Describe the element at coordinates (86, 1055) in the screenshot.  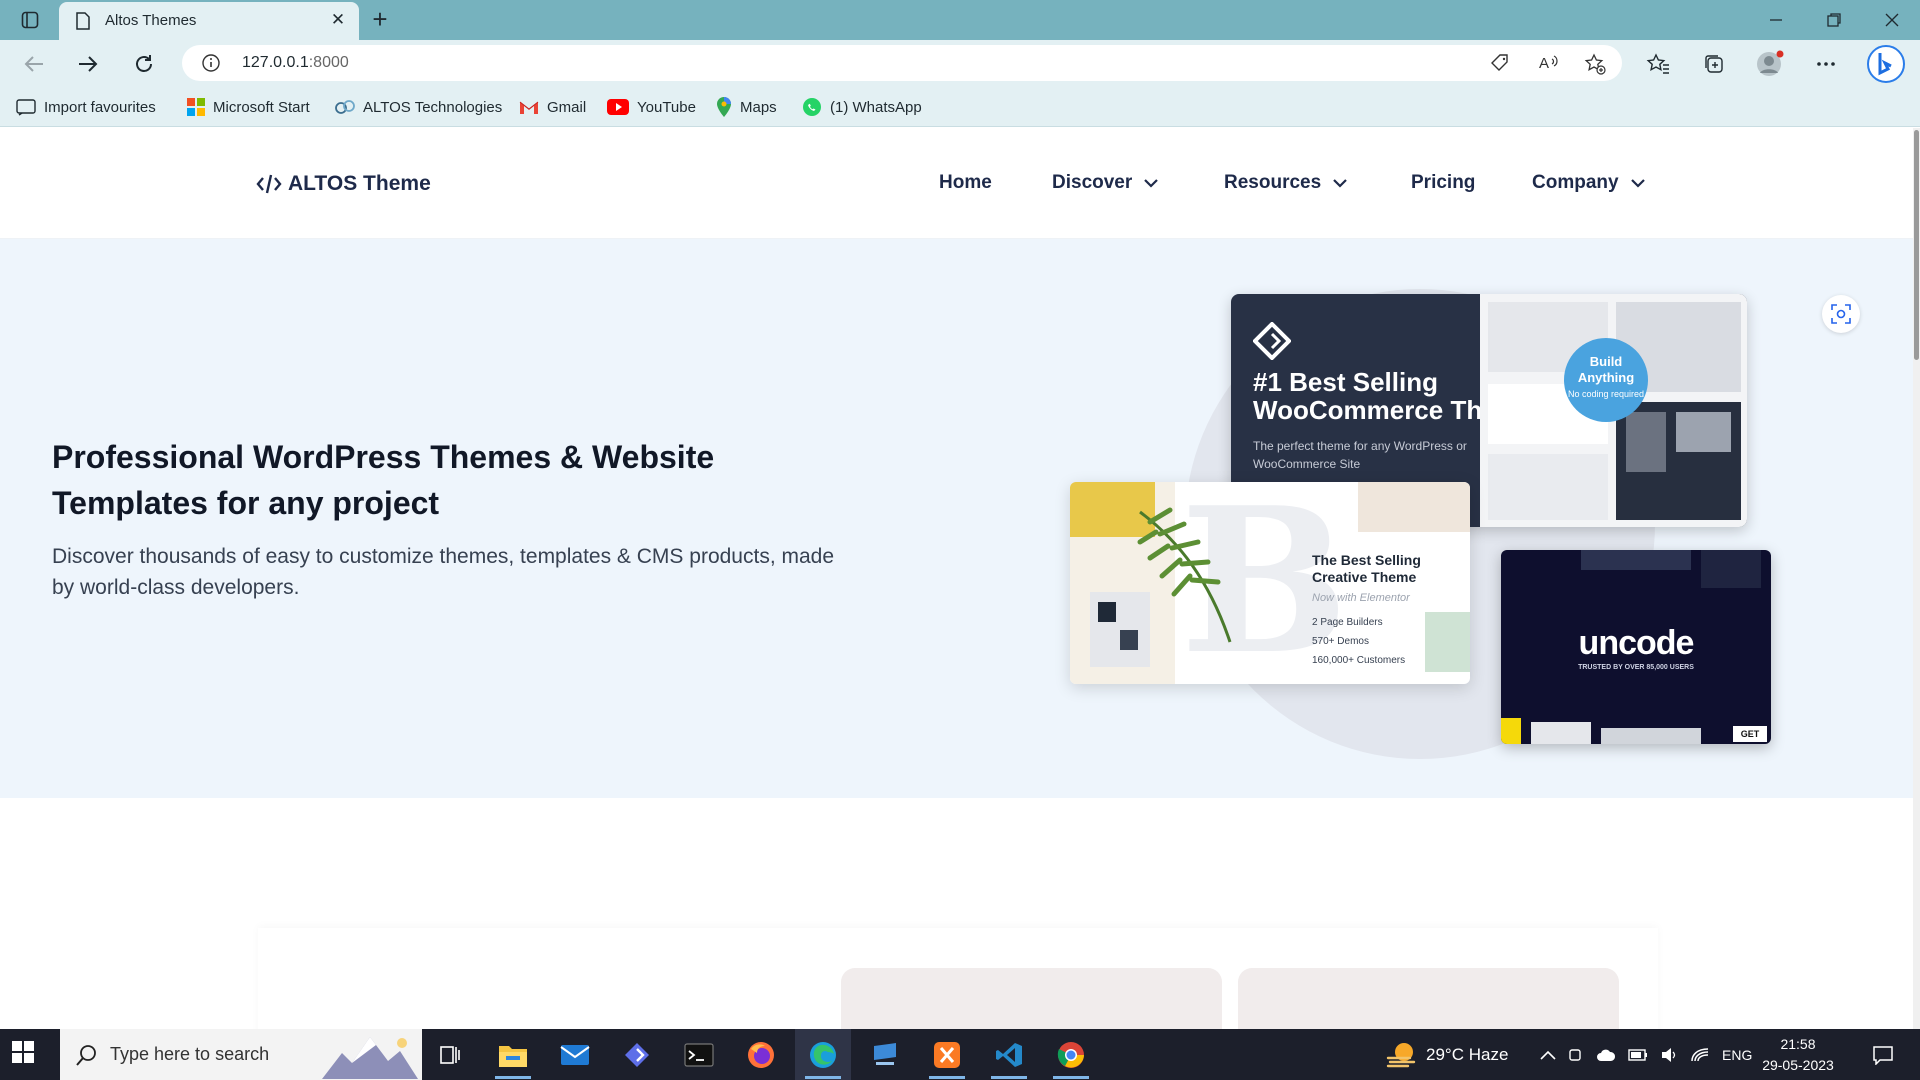
I see `search-icon` at that location.